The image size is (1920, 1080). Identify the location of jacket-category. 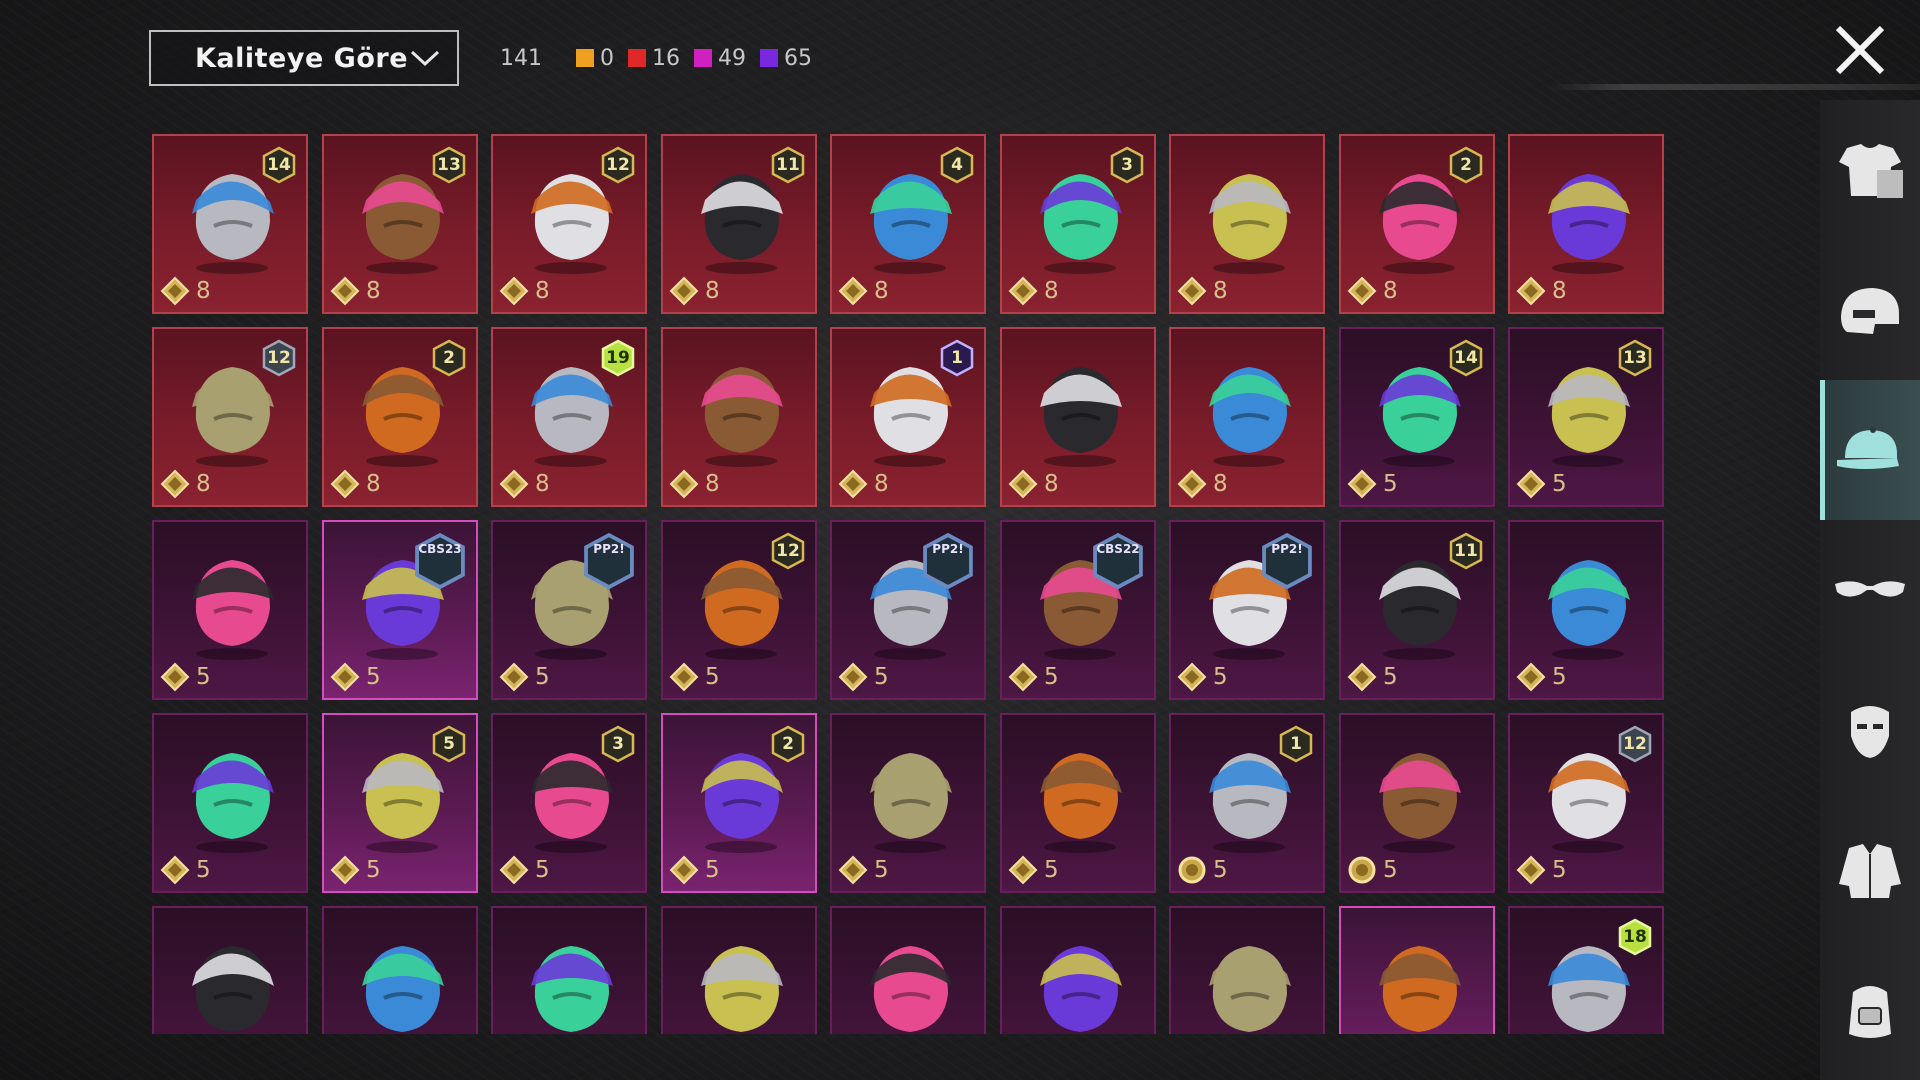
(1870, 870).